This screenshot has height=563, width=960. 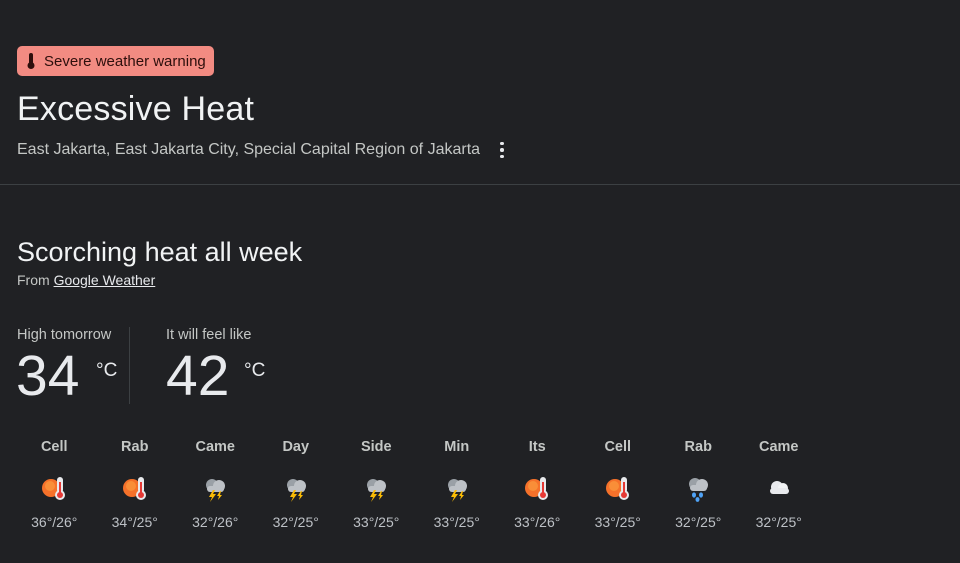 What do you see at coordinates (107, 370) in the screenshot?
I see `high-tomorrow-unit: °C` at bounding box center [107, 370].